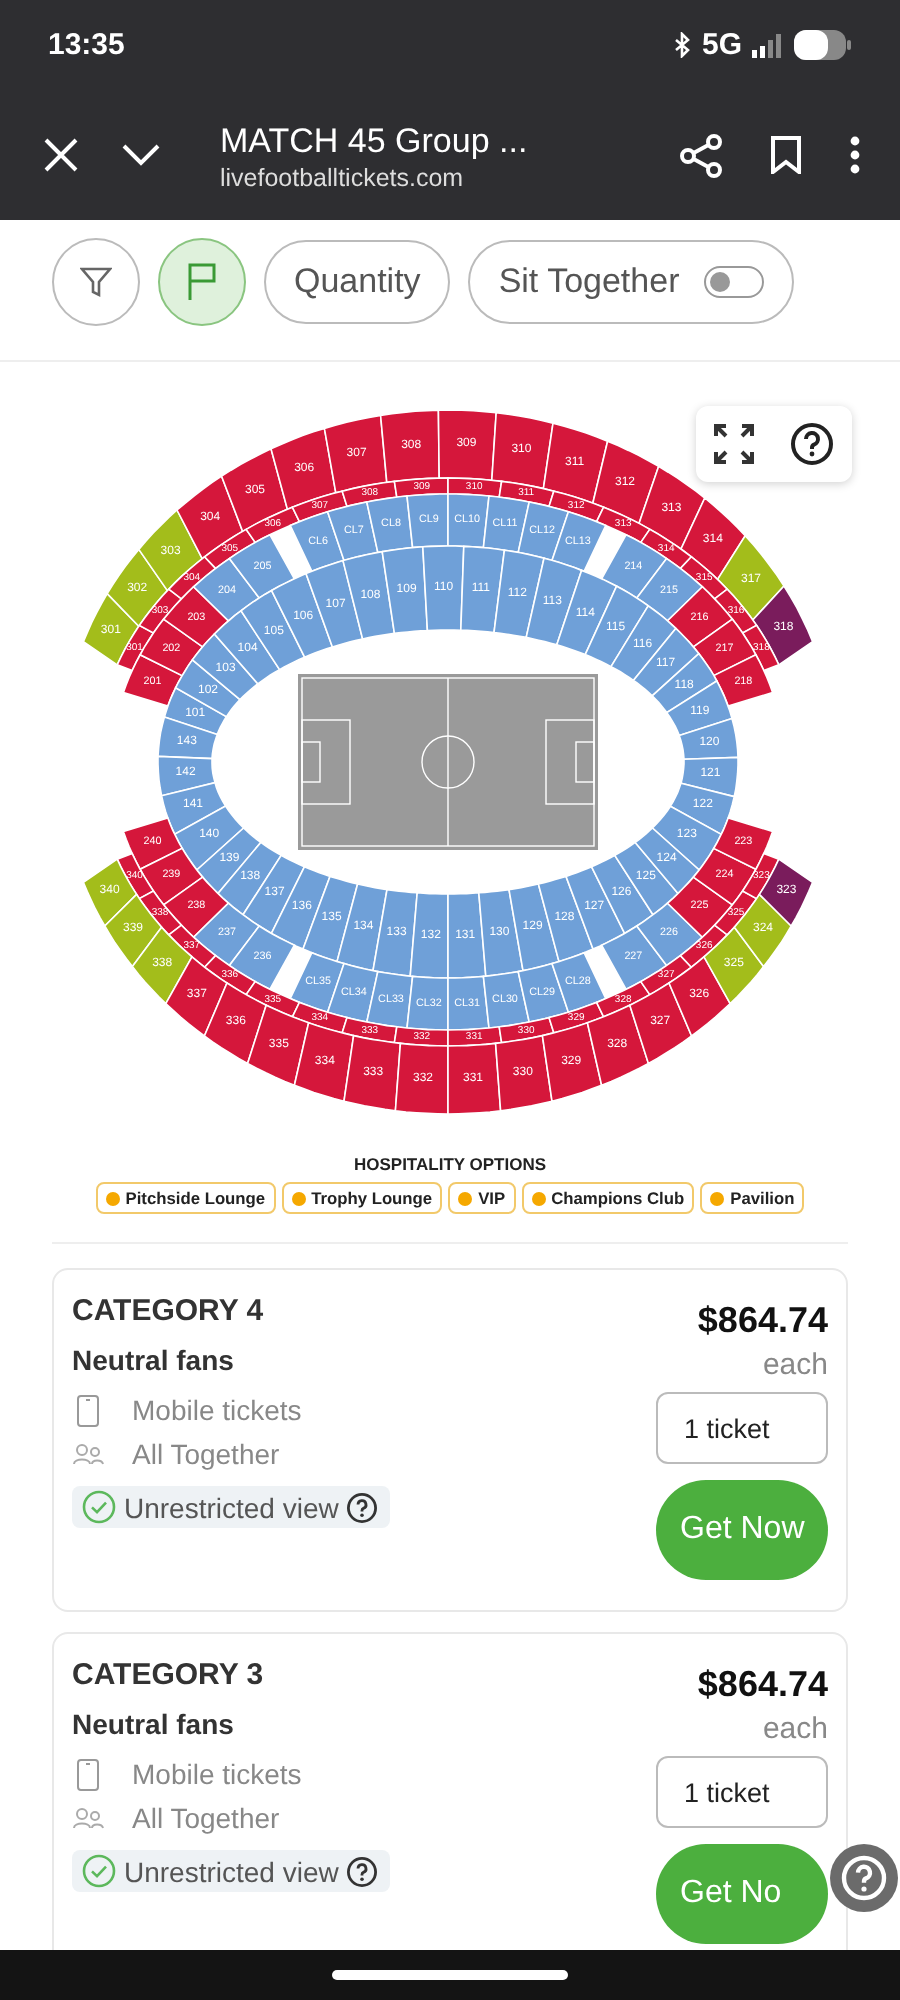 Image resolution: width=900 pixels, height=2000 pixels. I want to click on quantity-button: Quantity, so click(357, 282).